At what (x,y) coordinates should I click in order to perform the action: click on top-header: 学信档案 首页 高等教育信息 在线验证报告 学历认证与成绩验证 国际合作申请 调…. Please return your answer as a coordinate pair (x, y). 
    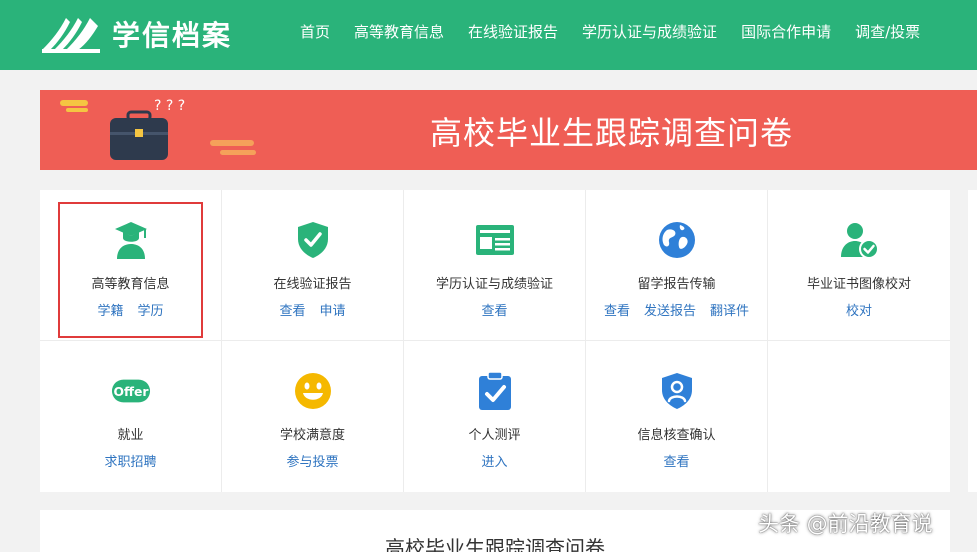
    Looking at the image, I should click on (488, 35).